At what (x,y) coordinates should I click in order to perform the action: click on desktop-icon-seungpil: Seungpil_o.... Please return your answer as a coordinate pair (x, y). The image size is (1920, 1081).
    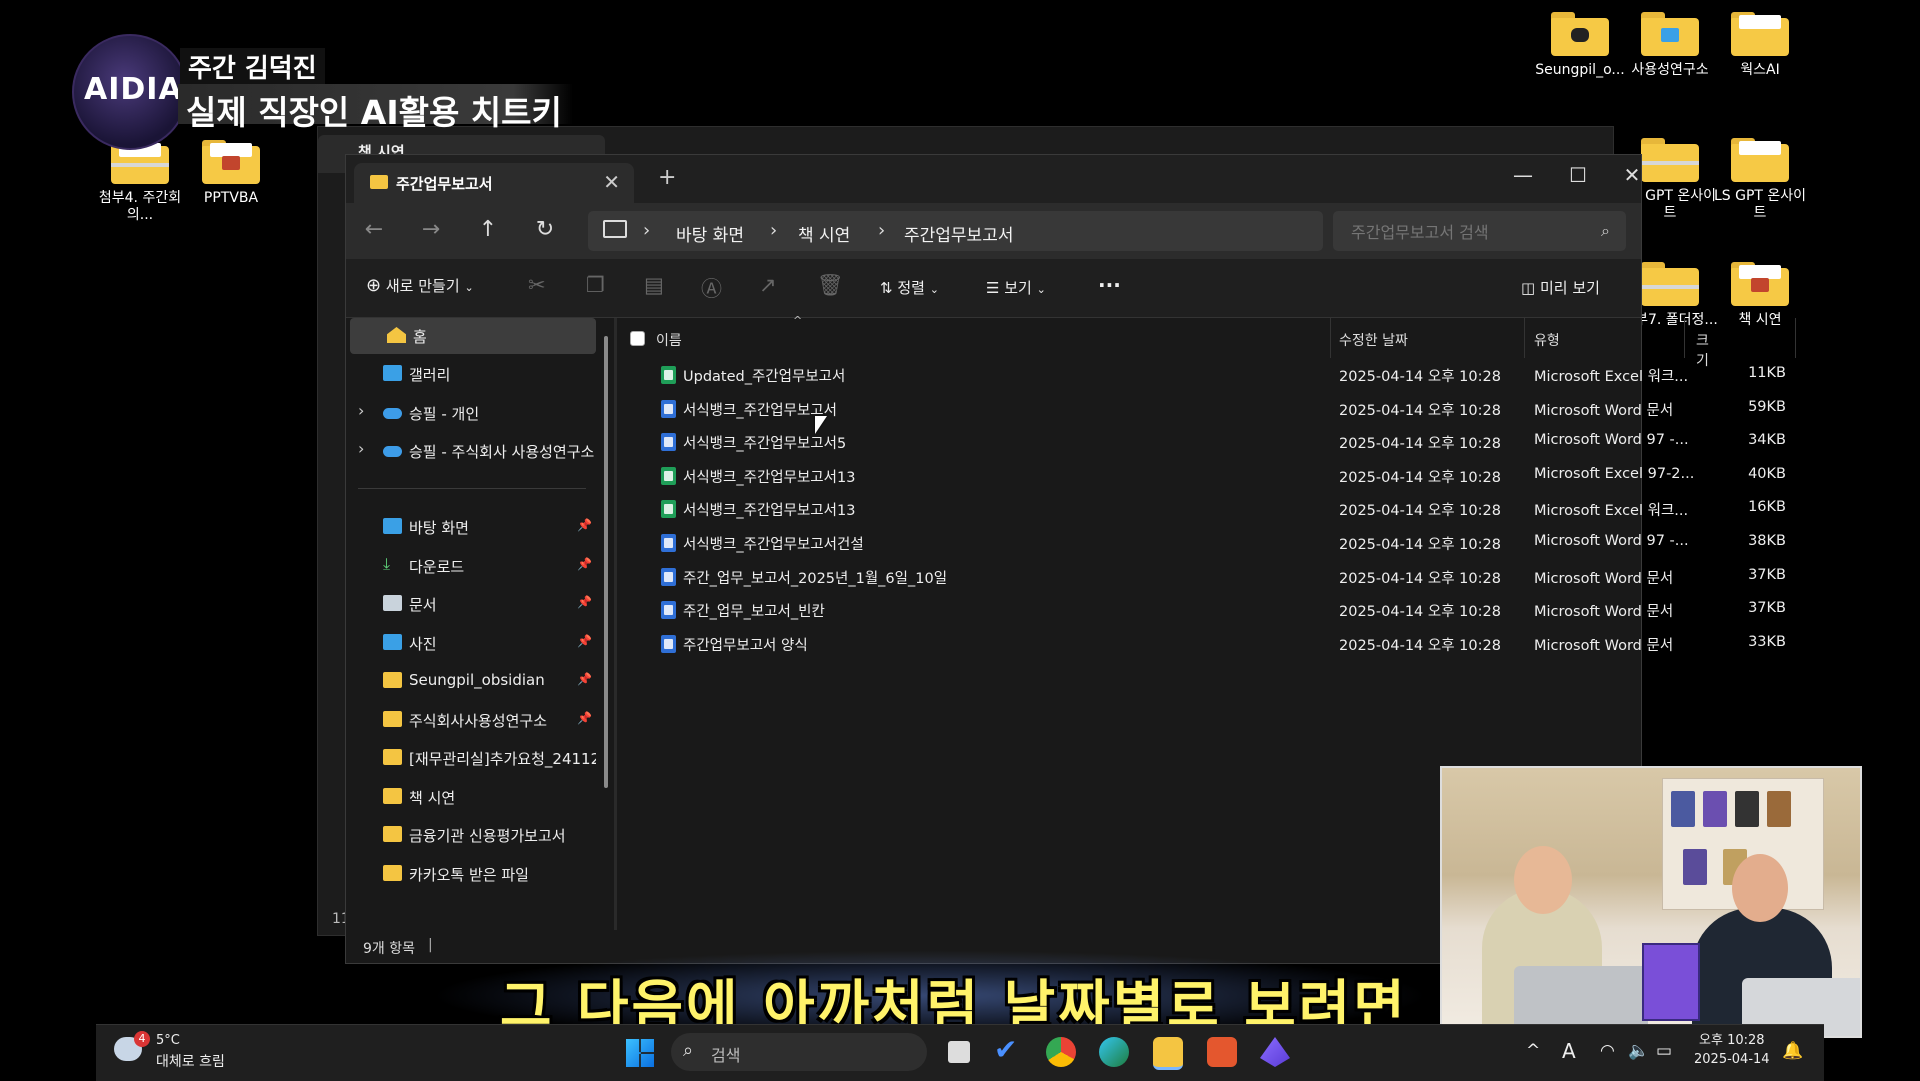
    Looking at the image, I should click on (1580, 45).